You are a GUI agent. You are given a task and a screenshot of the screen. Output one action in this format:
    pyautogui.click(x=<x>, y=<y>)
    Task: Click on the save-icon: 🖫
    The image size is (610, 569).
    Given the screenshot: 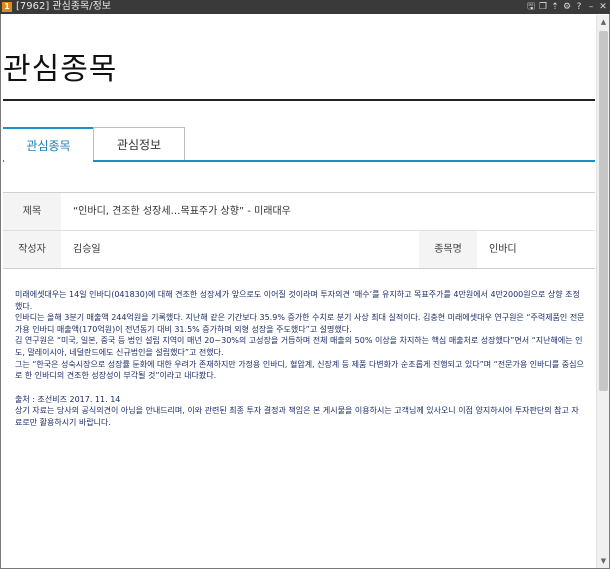 What is the action you would take?
    pyautogui.click(x=531, y=7)
    